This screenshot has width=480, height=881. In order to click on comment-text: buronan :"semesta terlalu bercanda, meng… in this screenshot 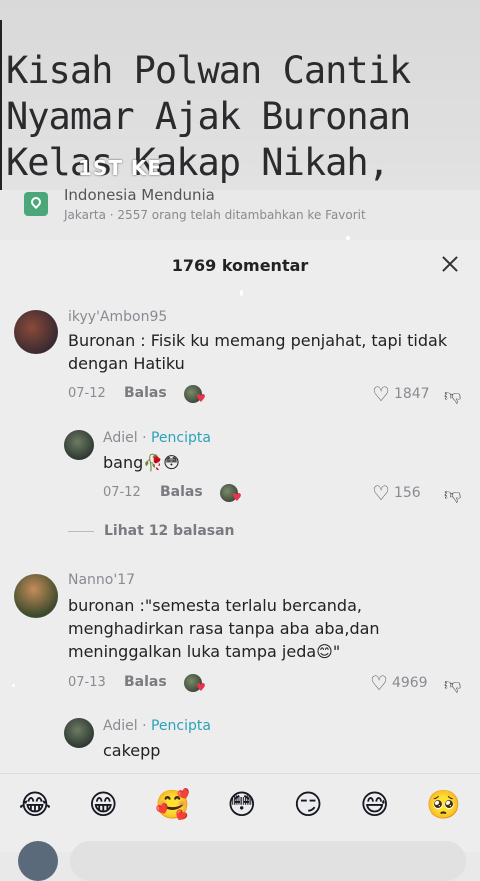, I will do `click(224, 628)`.